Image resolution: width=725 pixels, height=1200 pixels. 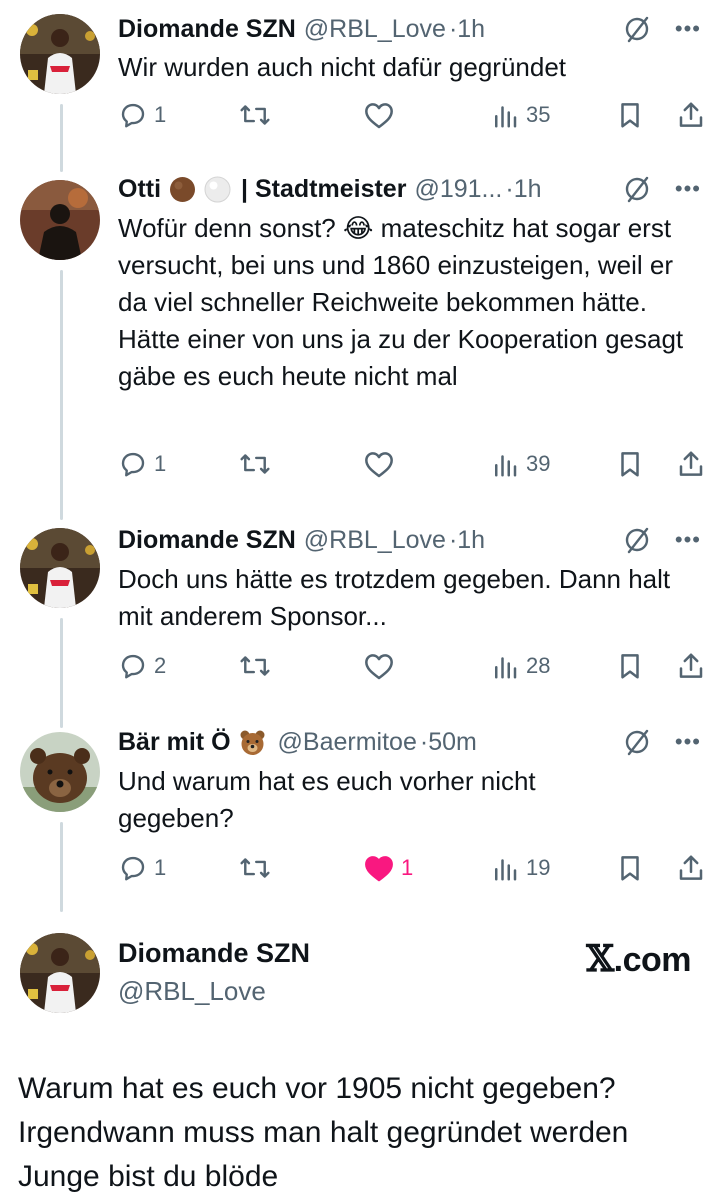 I want to click on views-button: 28, so click(x=520, y=666).